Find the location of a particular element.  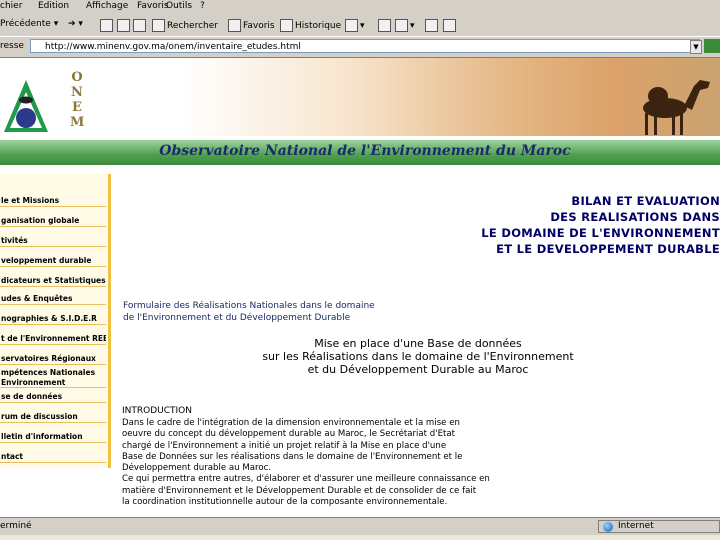

stop-icon is located at coordinates (106, 25).